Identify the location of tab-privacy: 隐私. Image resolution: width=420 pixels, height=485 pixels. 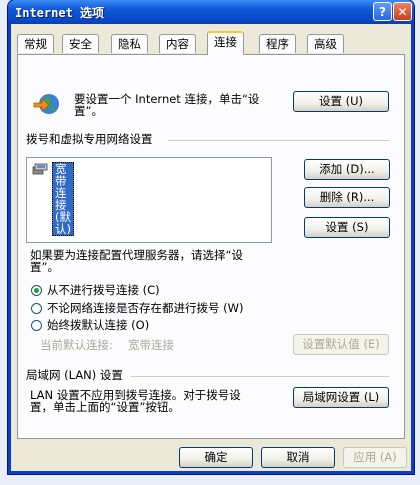
(129, 43).